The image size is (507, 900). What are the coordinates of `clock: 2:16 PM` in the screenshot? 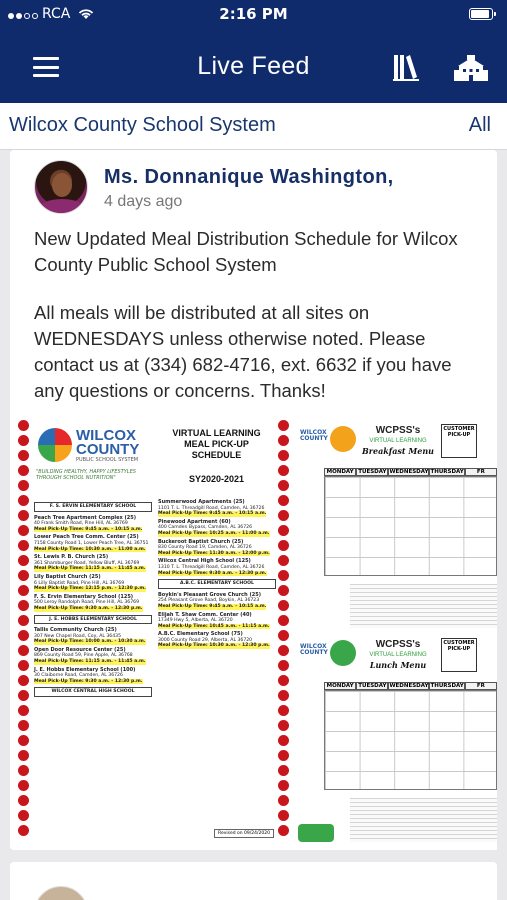 It's located at (253, 14).